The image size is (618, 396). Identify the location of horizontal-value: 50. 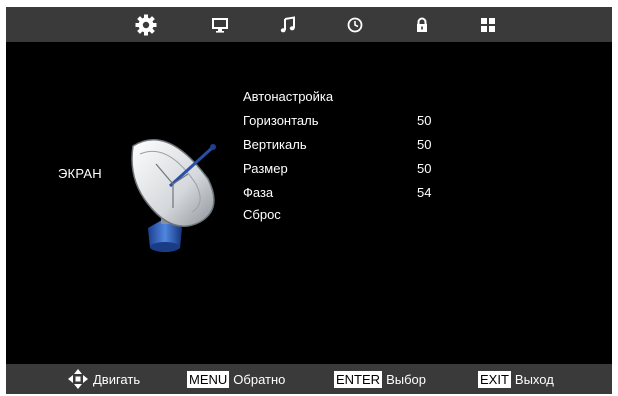
(424, 120).